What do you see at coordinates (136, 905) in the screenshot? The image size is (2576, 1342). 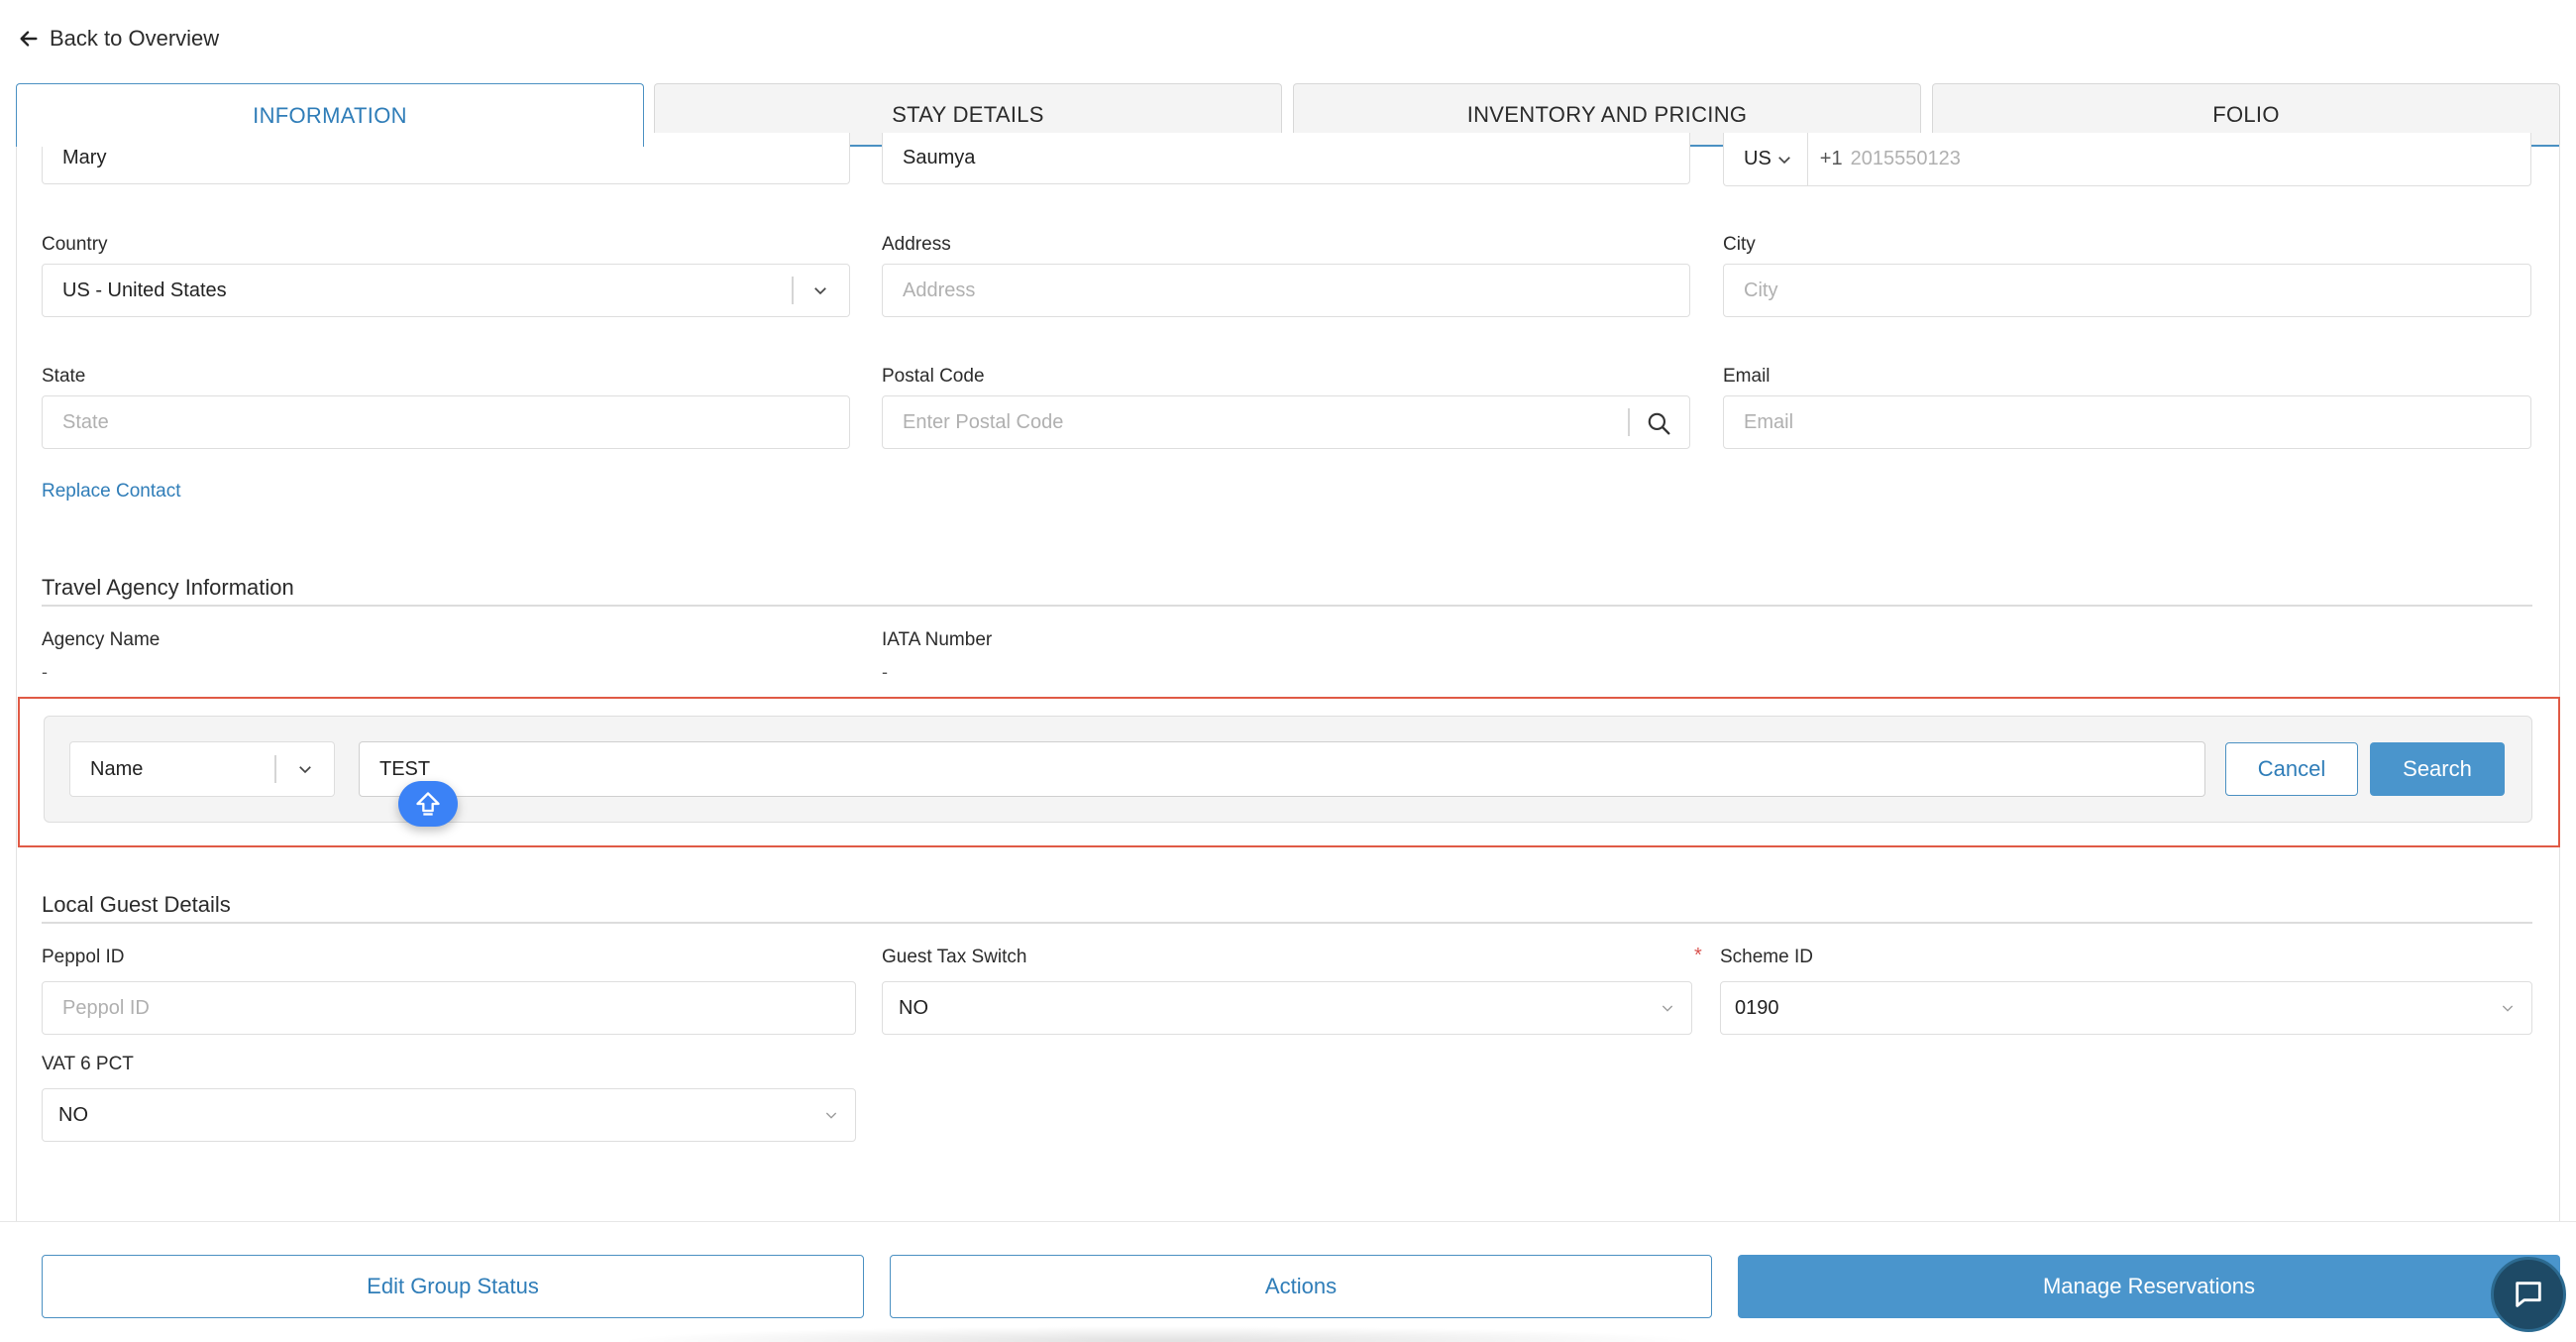 I see `local-guest-details-title: Local Guest Details` at bounding box center [136, 905].